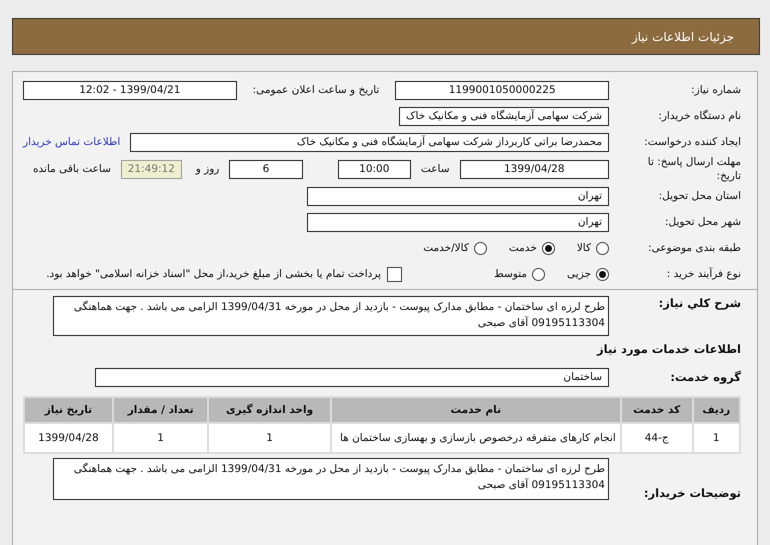 The height and width of the screenshot is (545, 770). Describe the element at coordinates (716, 410) in the screenshot. I see `column-header: ردیف` at that location.